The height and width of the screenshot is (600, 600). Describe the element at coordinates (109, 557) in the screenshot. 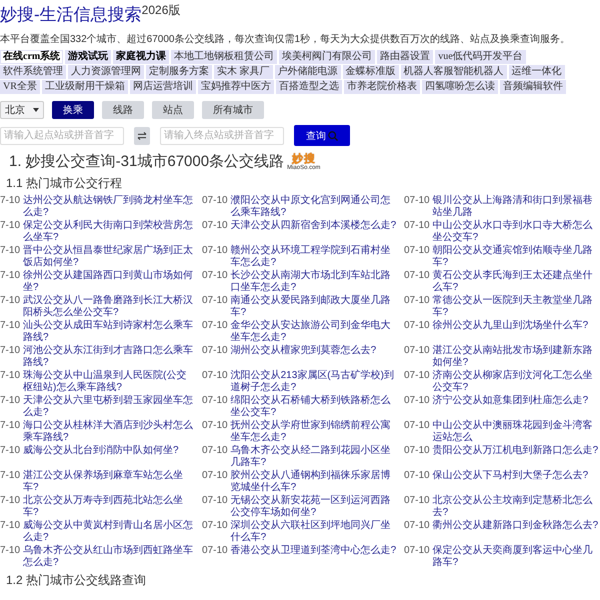

I see `trip-link: 乌鲁木齐公交从红山市场到西虹路坐车怎么走?` at that location.